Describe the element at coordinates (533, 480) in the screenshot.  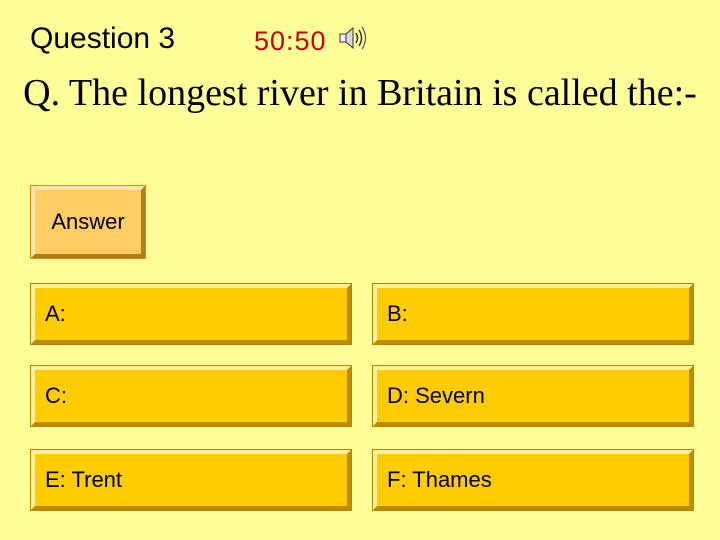
I see `option-f: F: Thames` at that location.